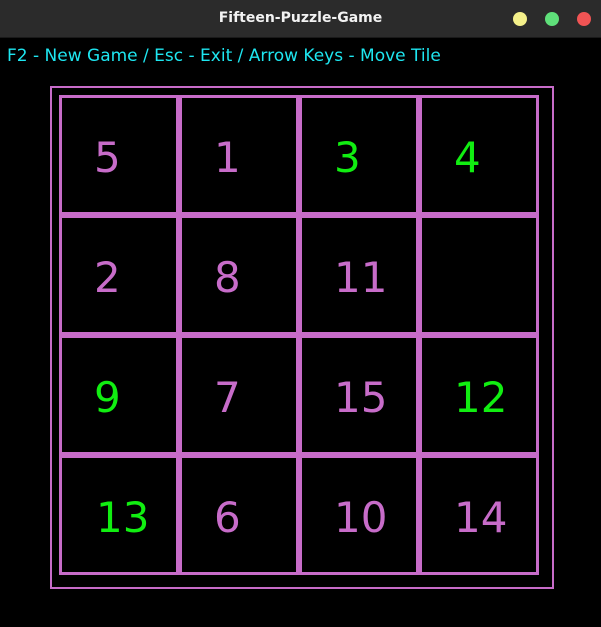  I want to click on title-bar: Fifteen-Puzzle-Game, so click(300, 19).